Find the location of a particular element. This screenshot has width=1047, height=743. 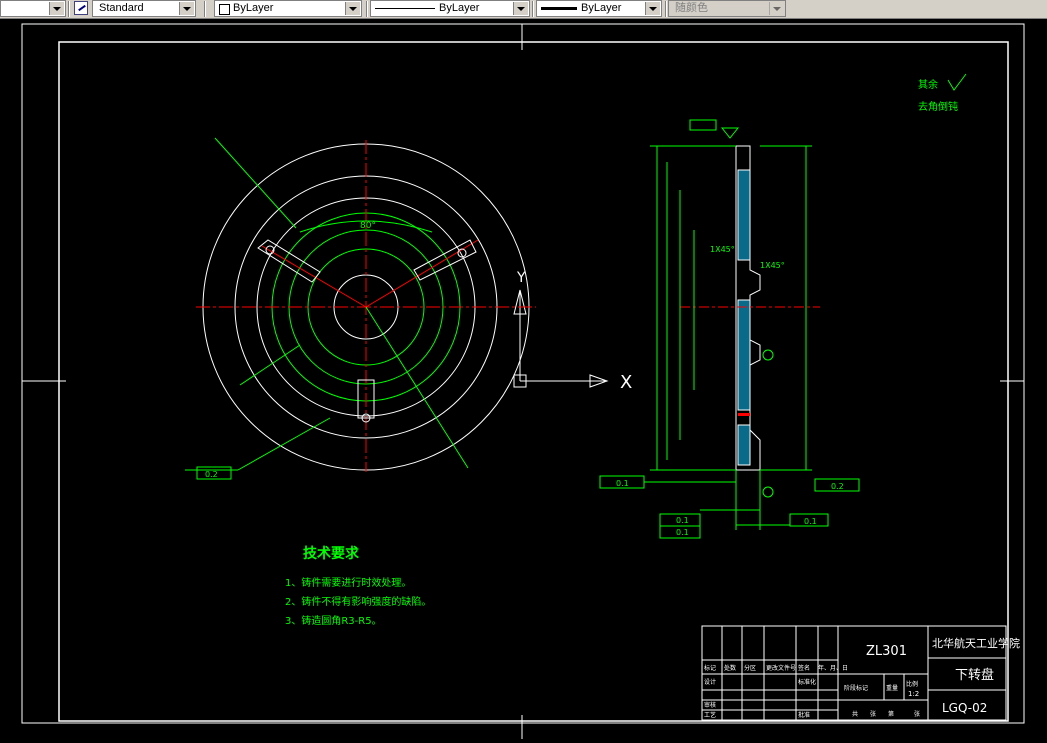

properties-toolbar: Standard ByLayer ByLayer ByLayer 随颜色 is located at coordinates (523, 9).